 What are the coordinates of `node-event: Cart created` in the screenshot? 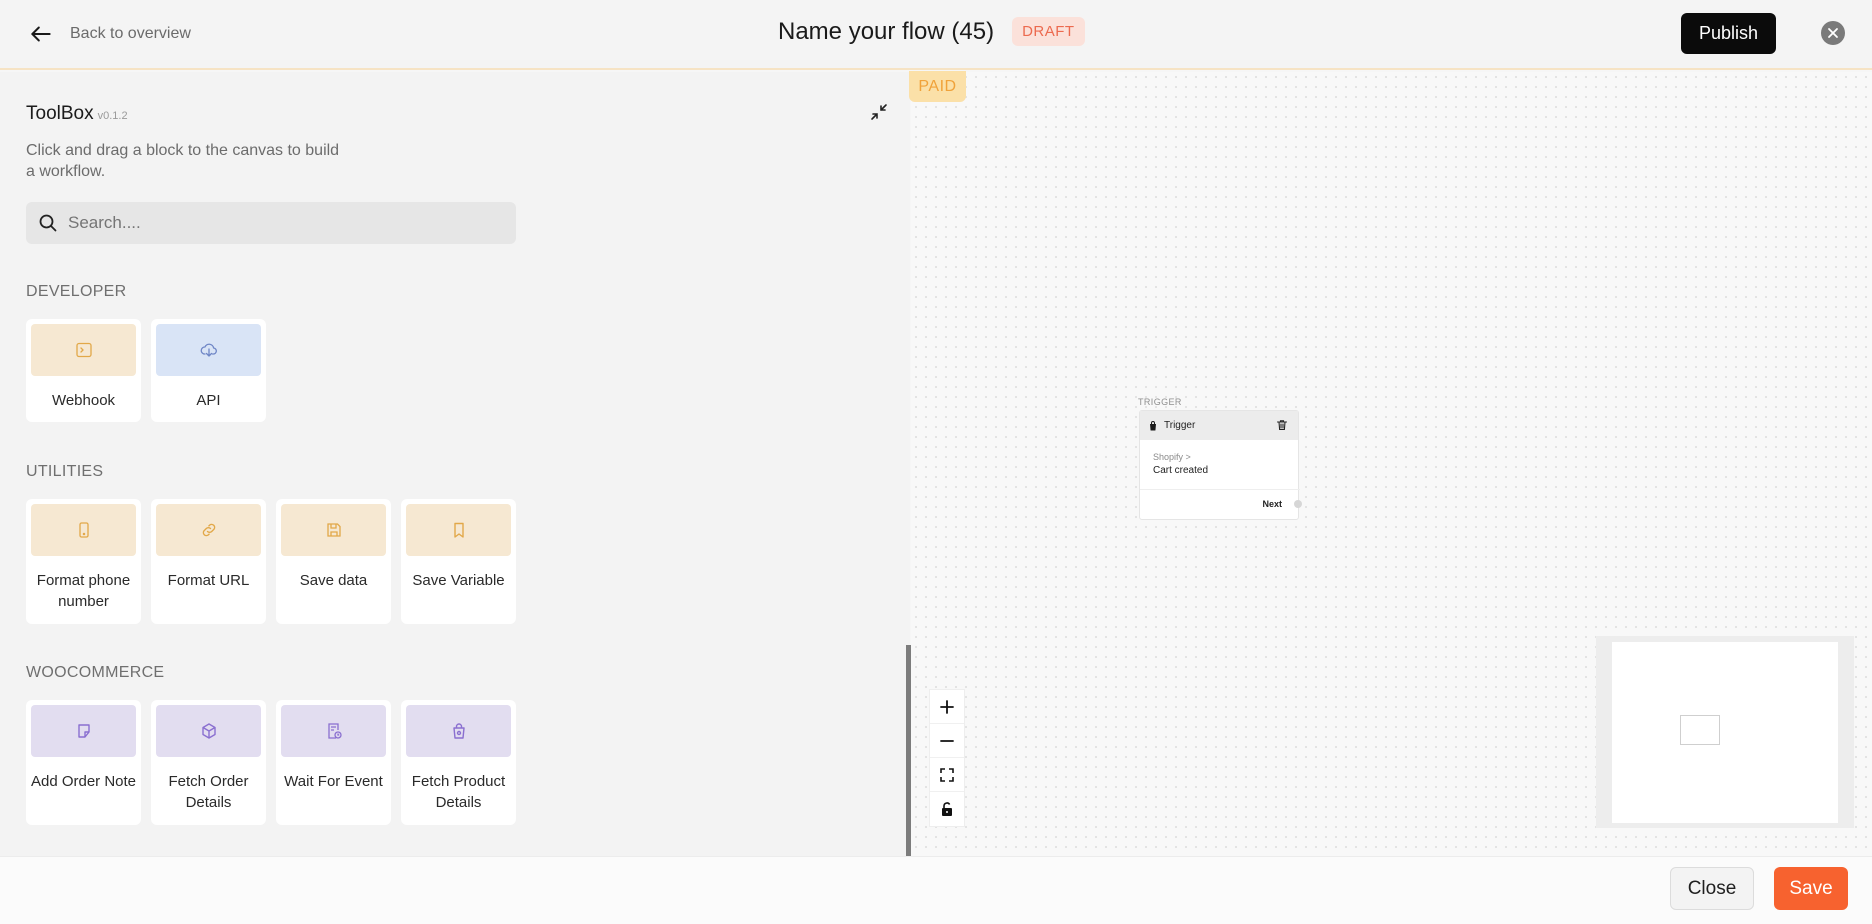 It's located at (1181, 470).